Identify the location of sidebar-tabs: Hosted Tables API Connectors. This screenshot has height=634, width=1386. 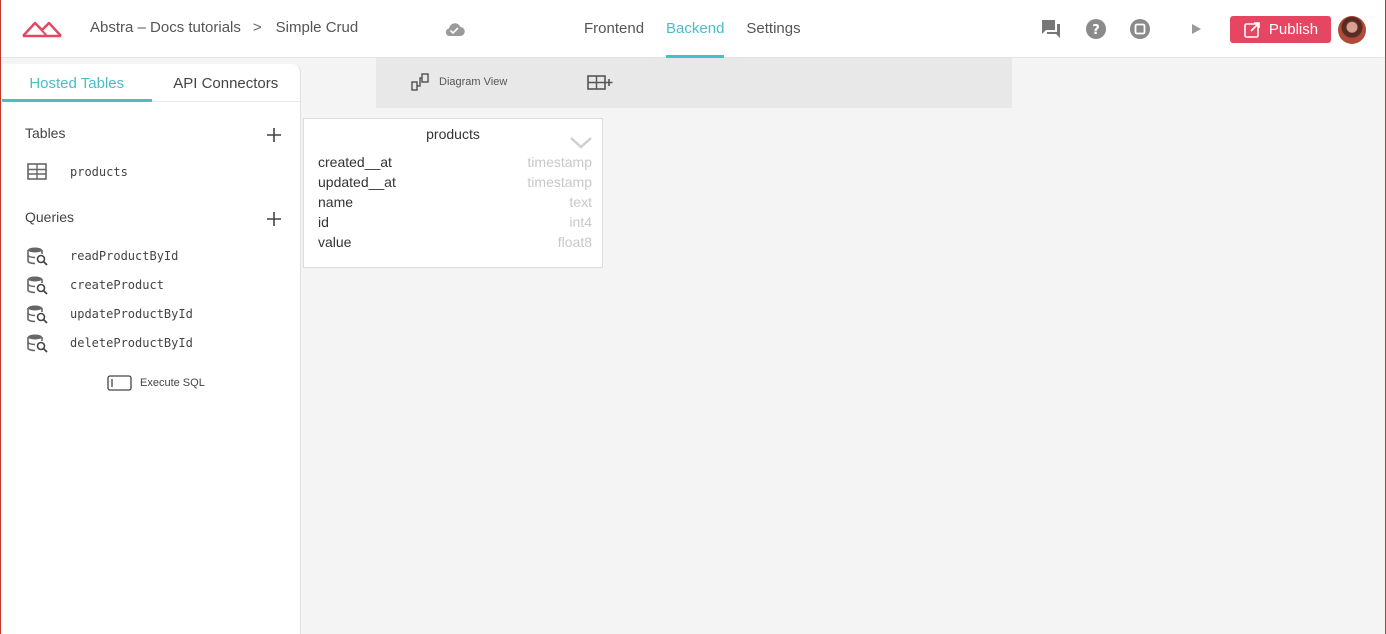
(151, 83).